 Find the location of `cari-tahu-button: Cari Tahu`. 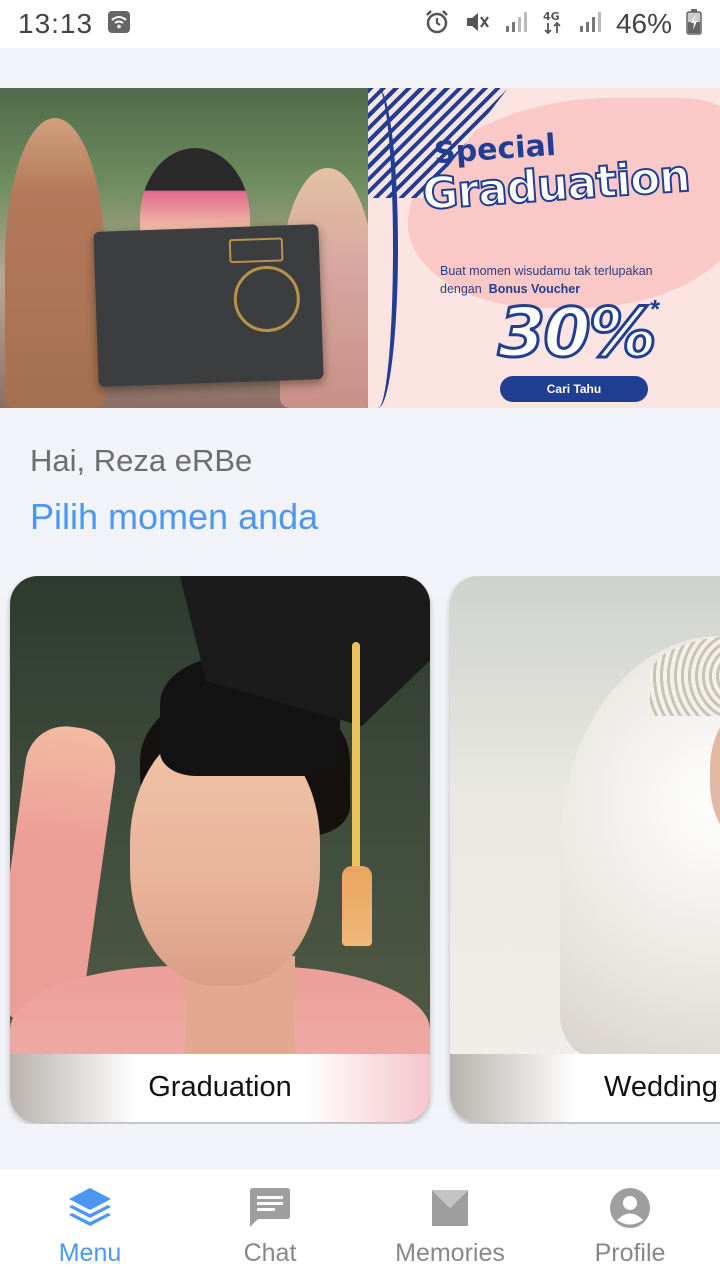

cari-tahu-button: Cari Tahu is located at coordinates (574, 389).